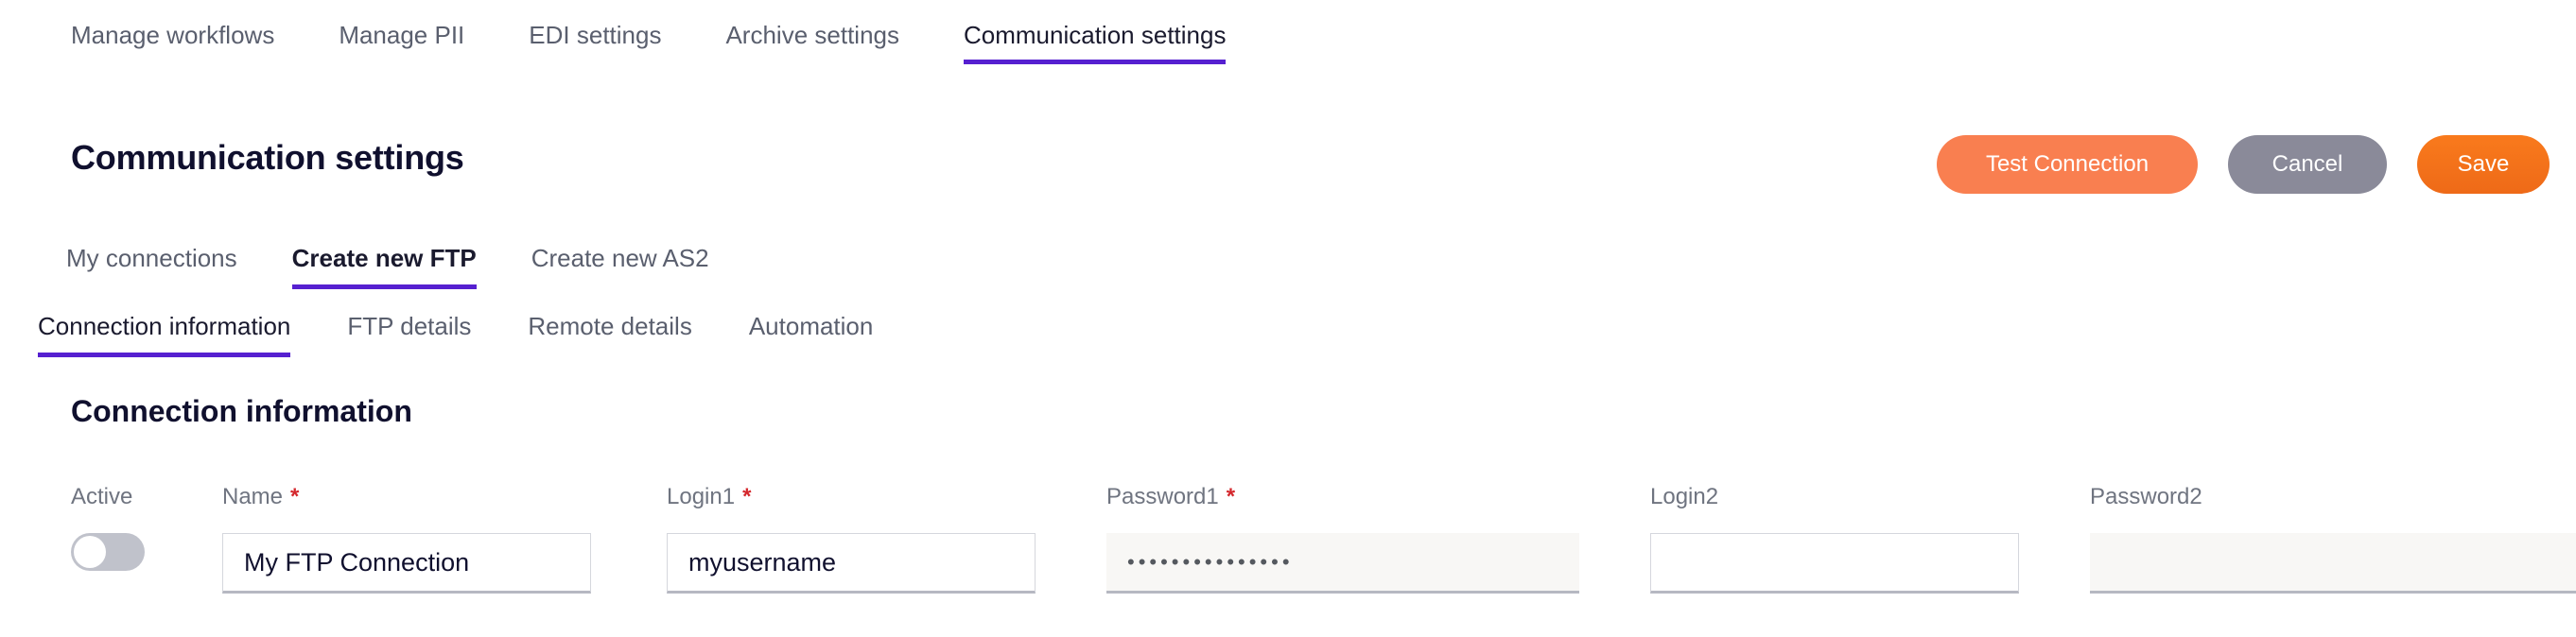 The image size is (2576, 637). I want to click on tab-label: EDI settings, so click(595, 35).